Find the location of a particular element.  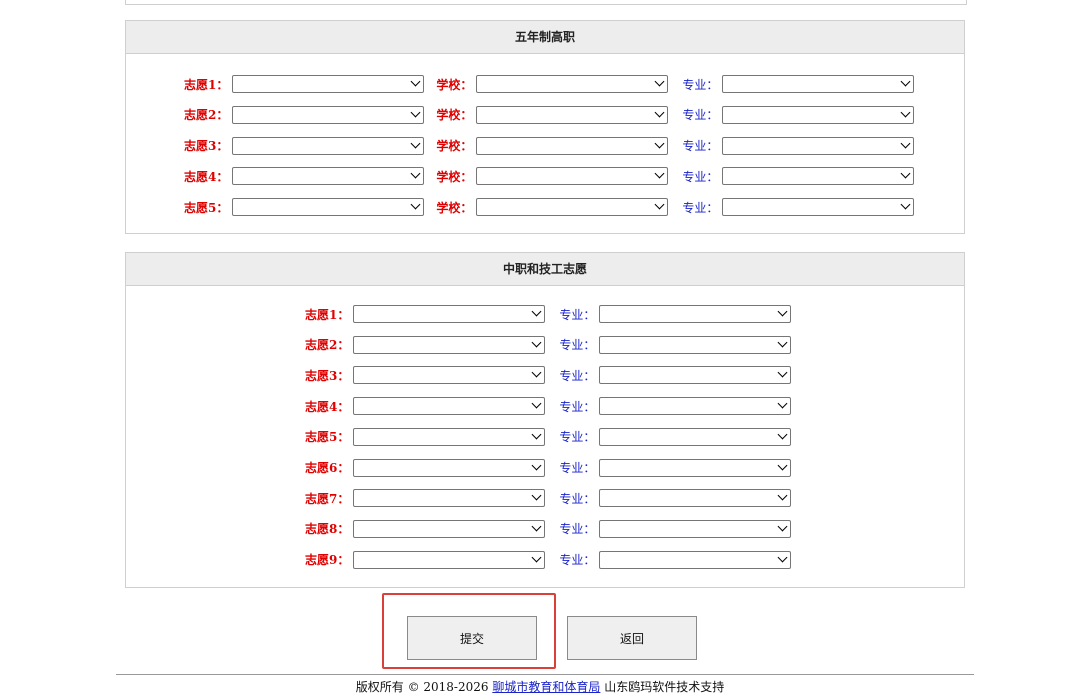

school-label: 学校 is located at coordinates (448, 146).